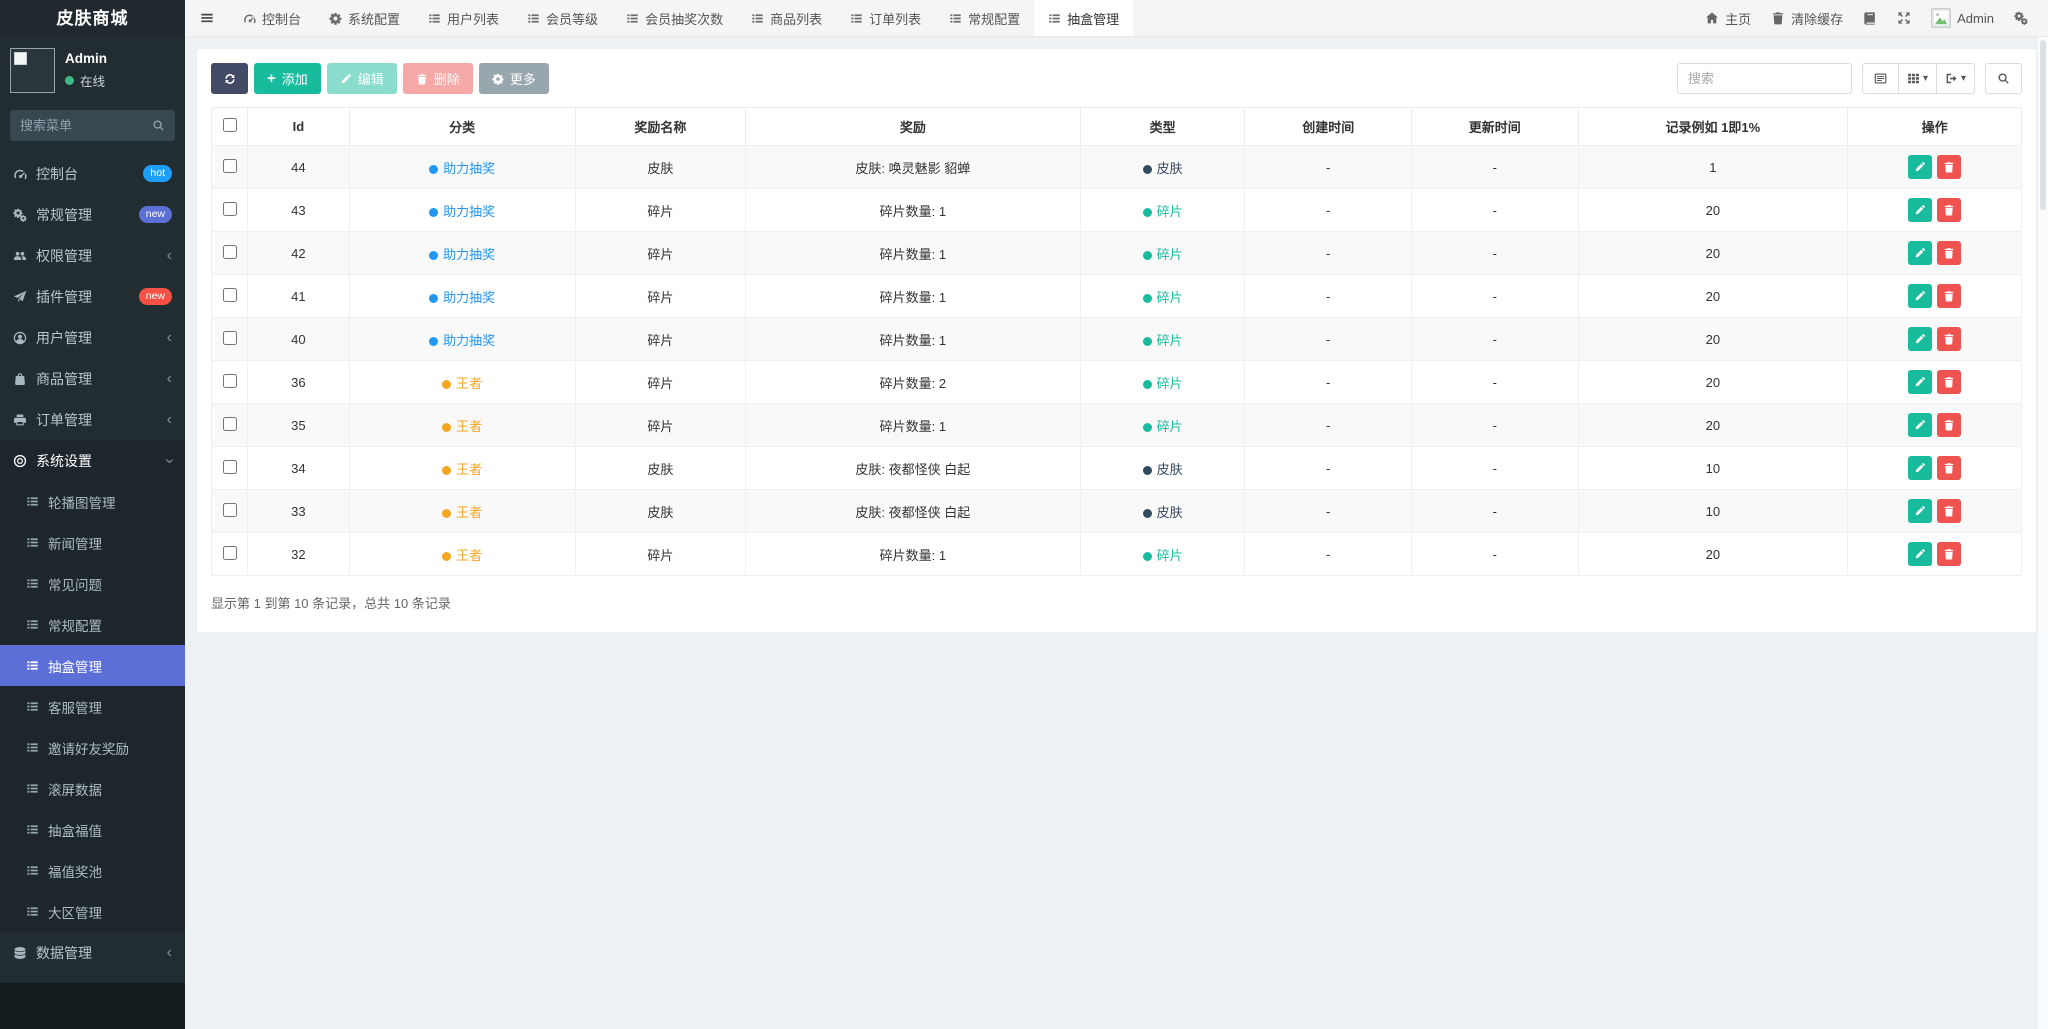  What do you see at coordinates (92, 706) in the screenshot?
I see `sidebar-subitem: 客服管理` at bounding box center [92, 706].